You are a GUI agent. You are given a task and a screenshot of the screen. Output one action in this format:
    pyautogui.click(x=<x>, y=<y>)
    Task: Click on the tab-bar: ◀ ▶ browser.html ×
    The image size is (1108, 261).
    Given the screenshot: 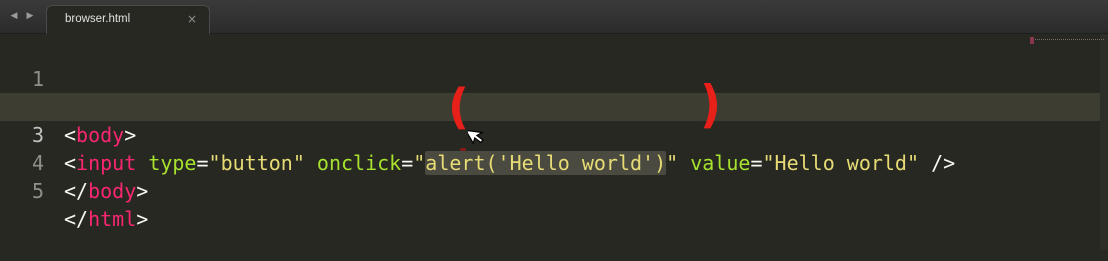 What is the action you would take?
    pyautogui.click(x=554, y=17)
    